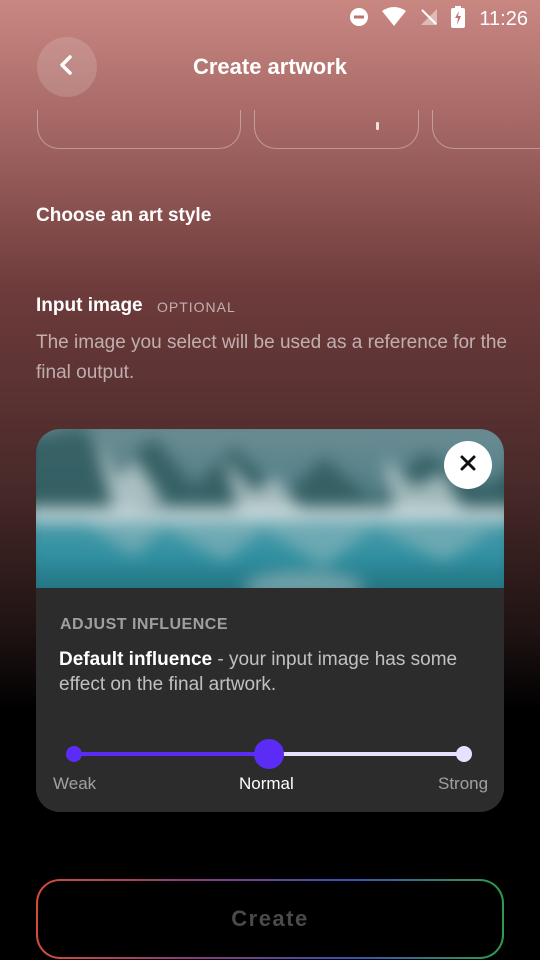 The image size is (540, 960). I want to click on option-chips-row, so click(270, 130).